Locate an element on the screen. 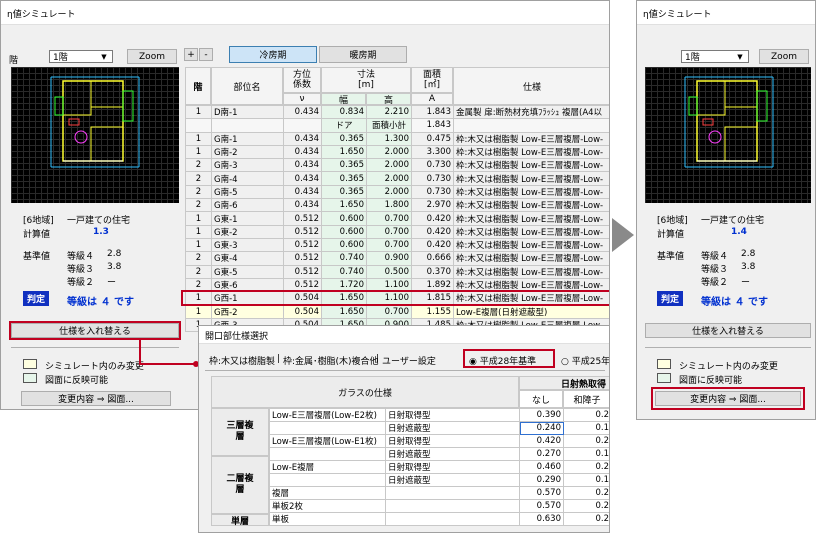 Image resolution: width=816 pixels, height=533 pixels. zoom-button: Zoom is located at coordinates (152, 56).